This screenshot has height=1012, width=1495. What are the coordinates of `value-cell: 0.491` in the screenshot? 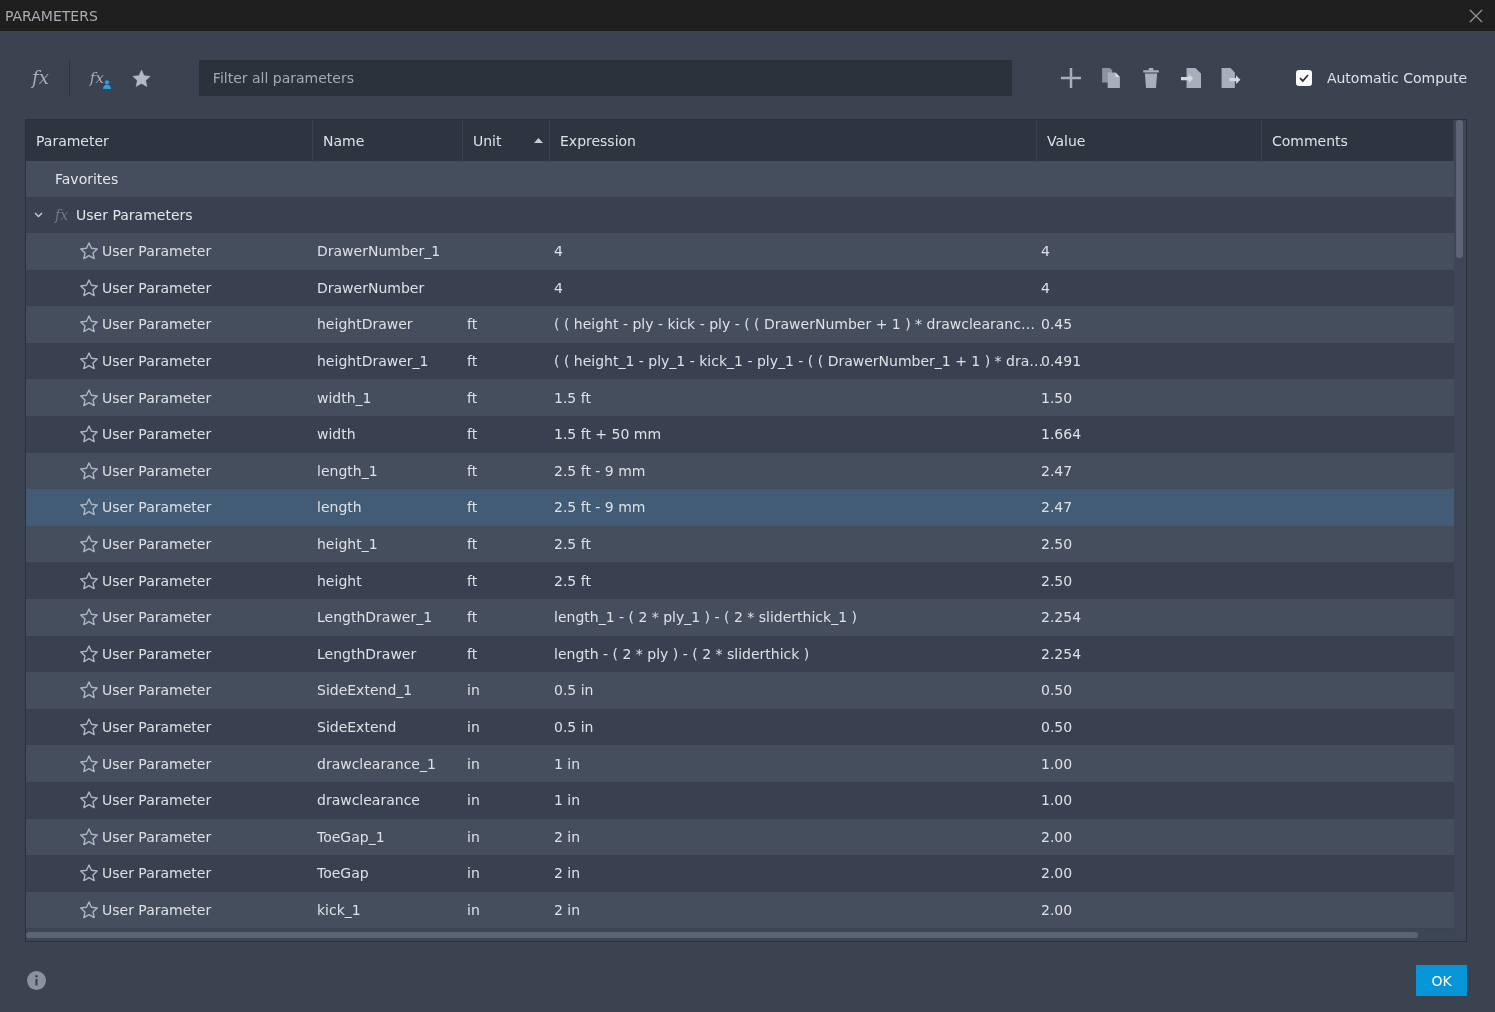 It's located at (1061, 361).